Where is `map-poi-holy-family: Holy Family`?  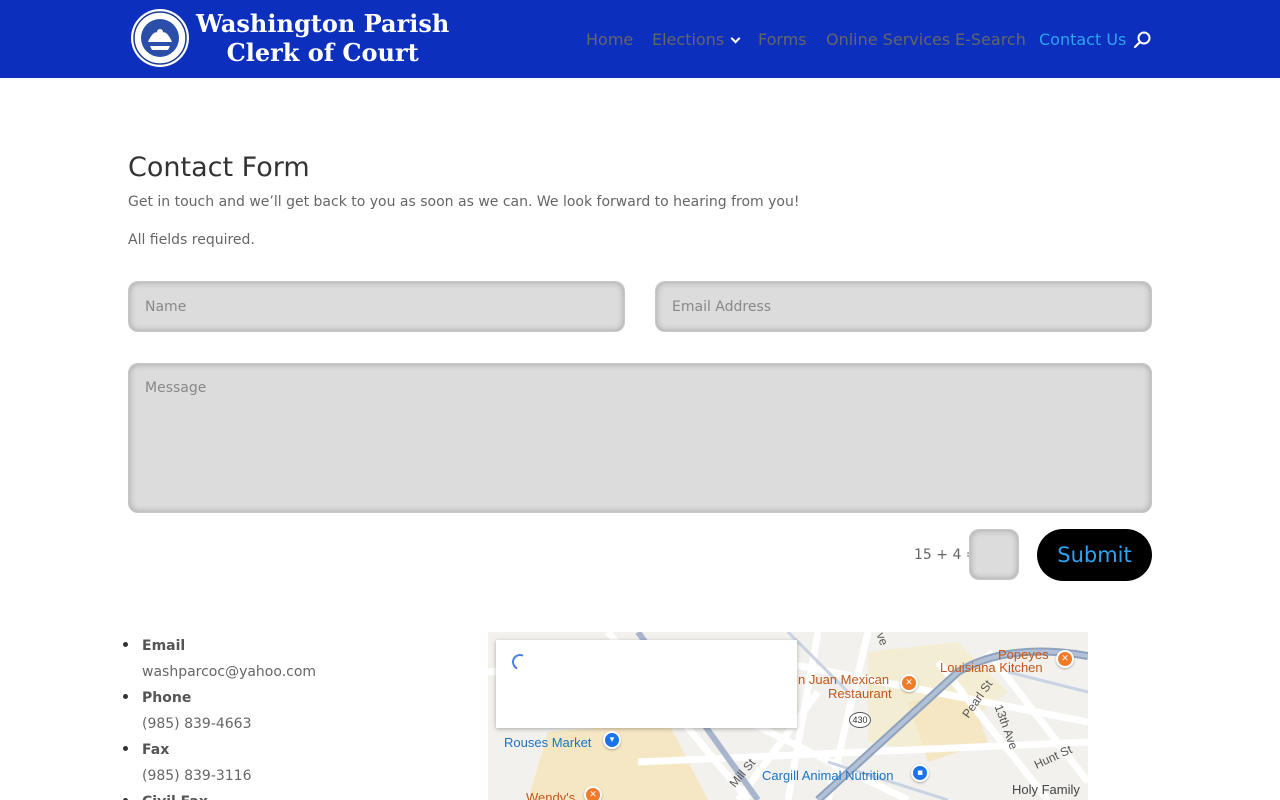
map-poi-holy-family: Holy Family is located at coordinates (1046, 789).